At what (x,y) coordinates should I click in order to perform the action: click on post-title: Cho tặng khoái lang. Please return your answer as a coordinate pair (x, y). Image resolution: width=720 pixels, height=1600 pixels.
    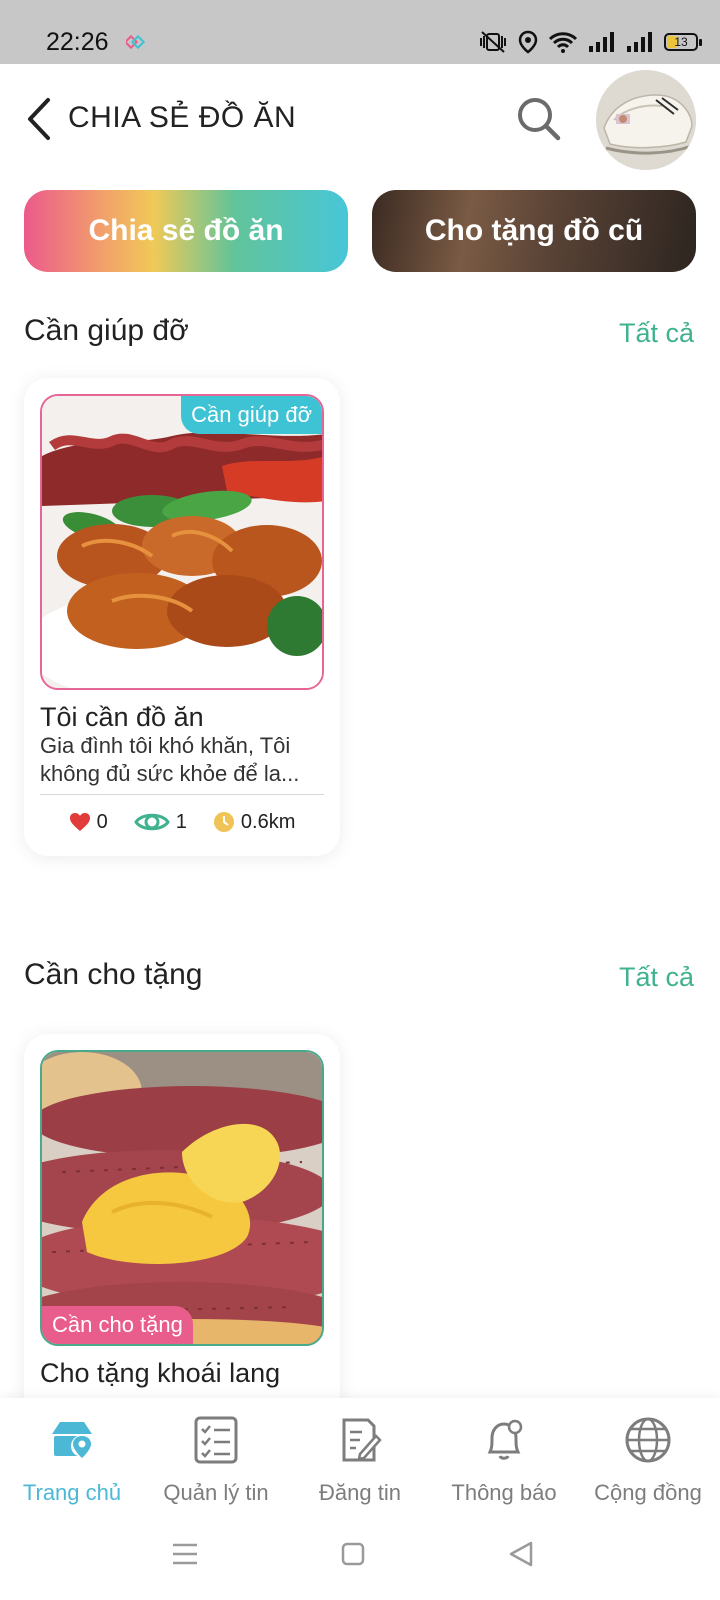
    Looking at the image, I should click on (160, 1373).